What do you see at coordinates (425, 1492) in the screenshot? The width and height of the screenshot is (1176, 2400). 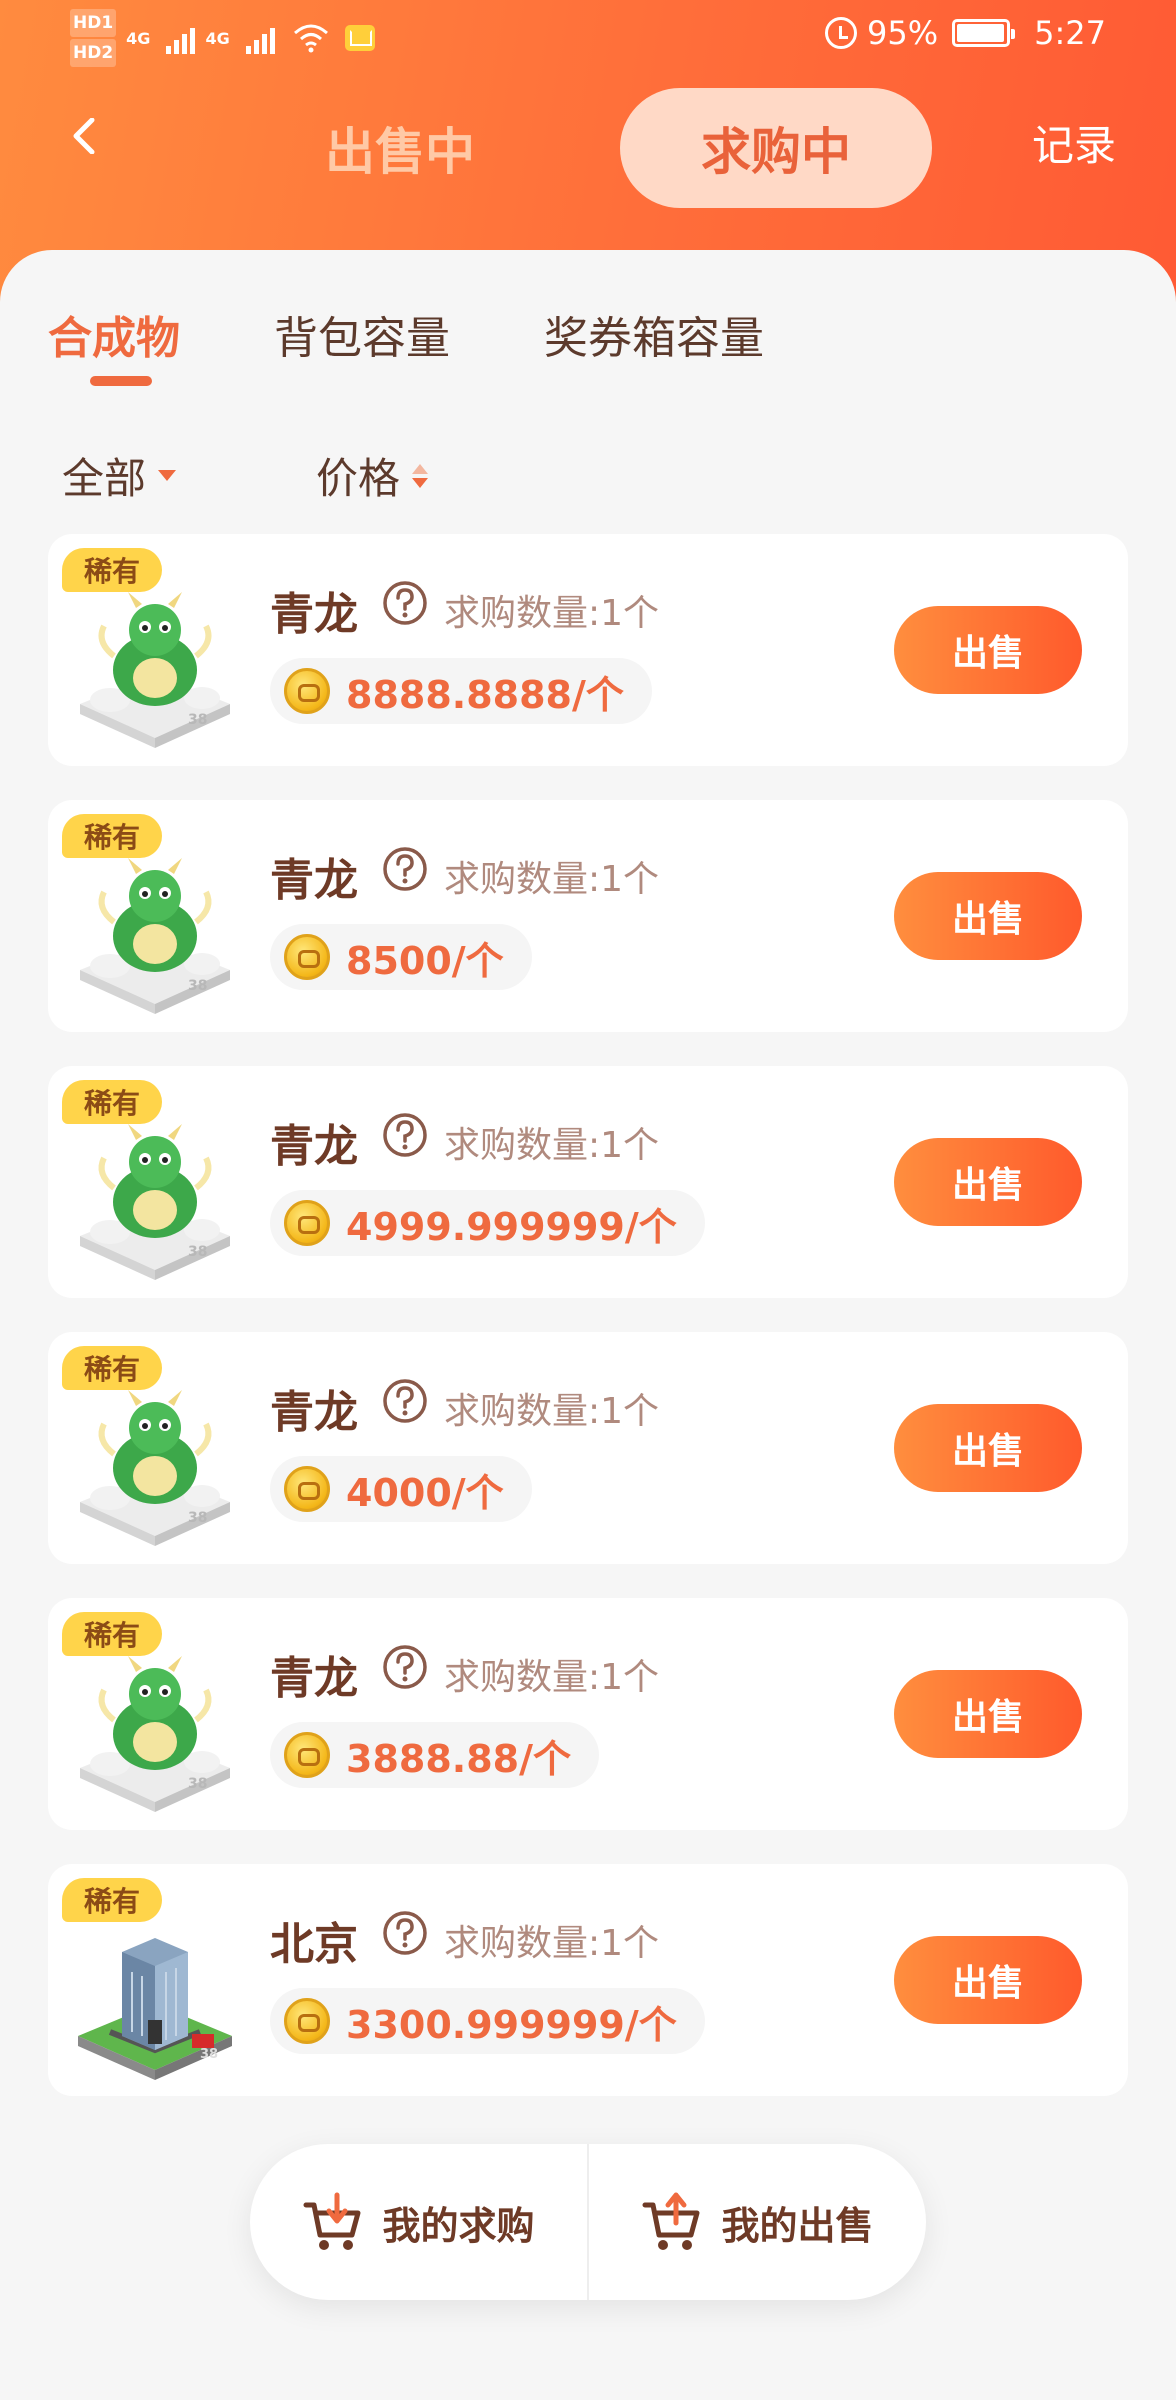 I see `unit-price: 4000/个` at bounding box center [425, 1492].